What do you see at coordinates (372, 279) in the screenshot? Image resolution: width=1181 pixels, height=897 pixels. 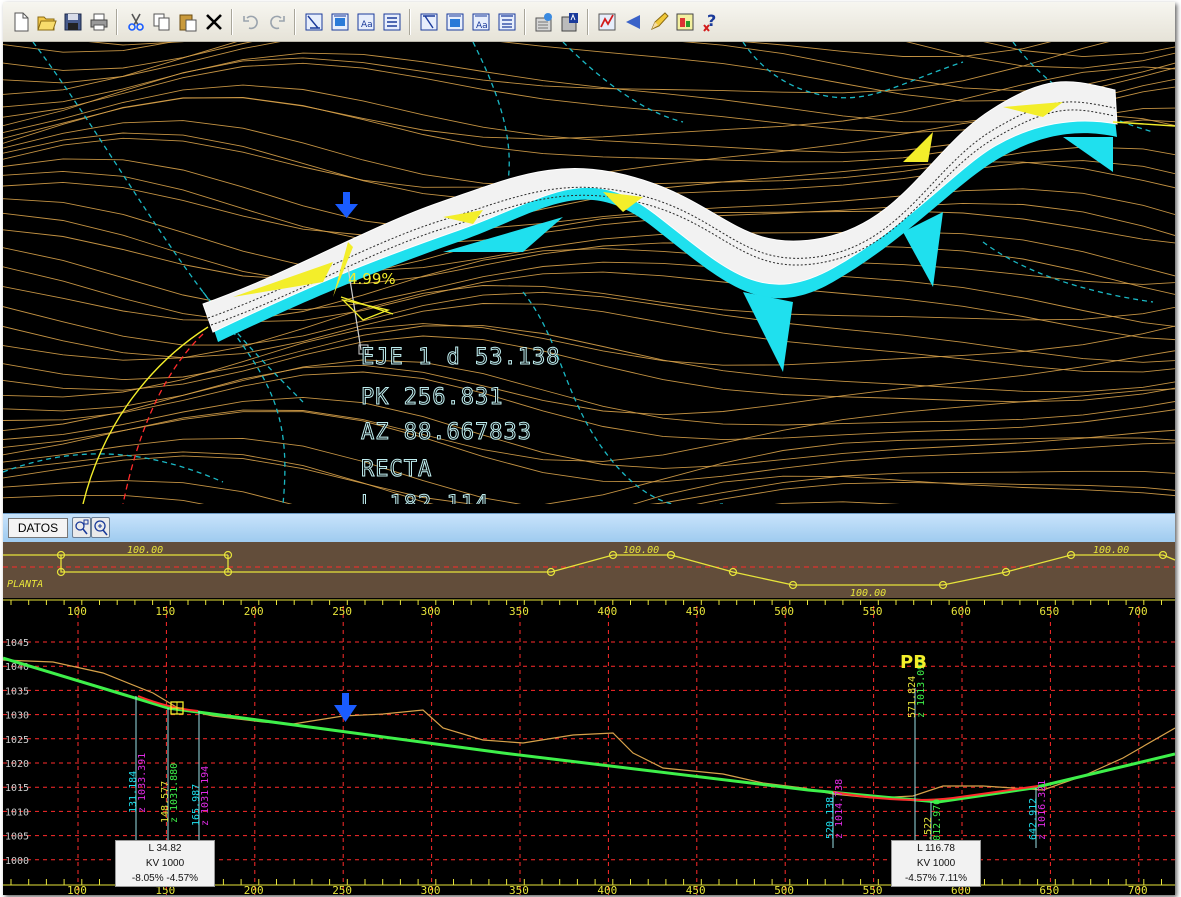 I see `grade-label: 4.99%` at bounding box center [372, 279].